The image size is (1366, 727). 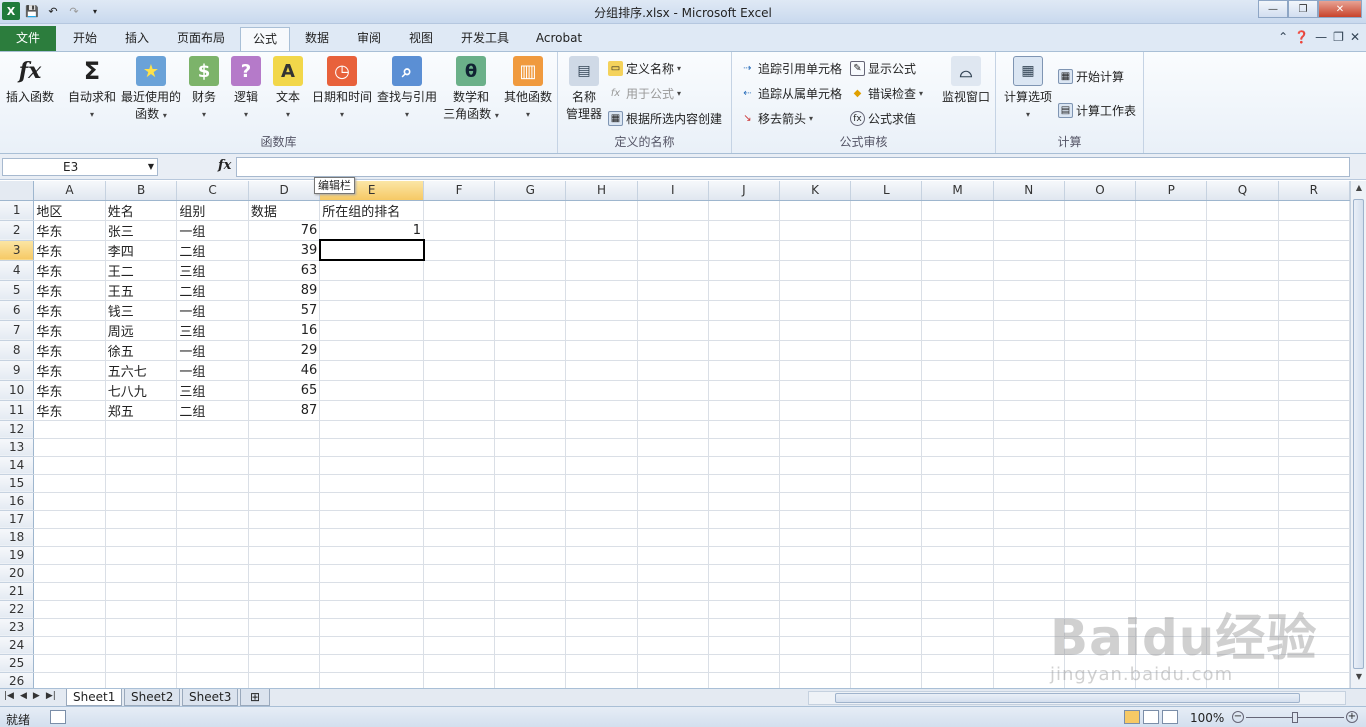 What do you see at coordinates (284, 330) in the screenshot?
I see `cell-d7: 16` at bounding box center [284, 330].